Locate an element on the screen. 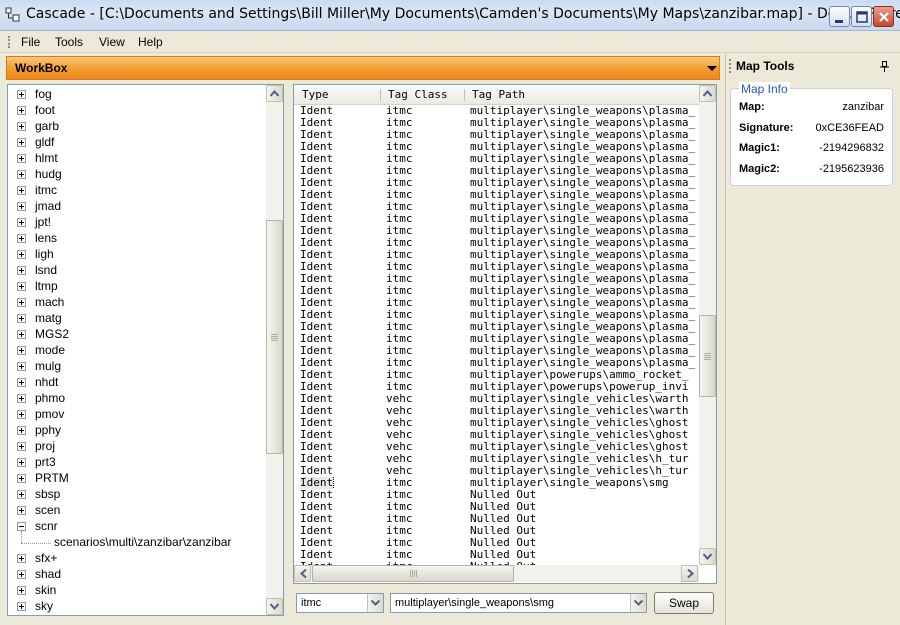  tree-item: mach is located at coordinates (137, 303).